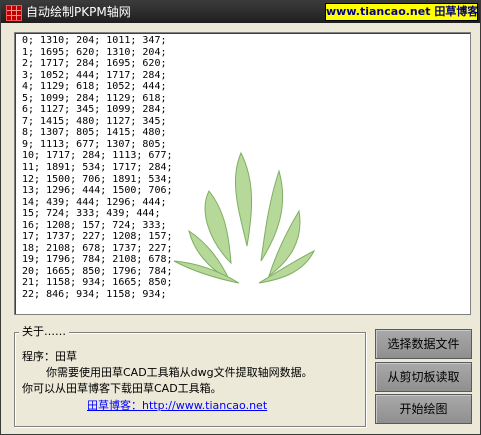 The image size is (481, 435). What do you see at coordinates (179, 372) in the screenshot?
I see `about-instruction: 你需要使用田草CAD工具箱从dwg文件提取轴网数据。` at bounding box center [179, 372].